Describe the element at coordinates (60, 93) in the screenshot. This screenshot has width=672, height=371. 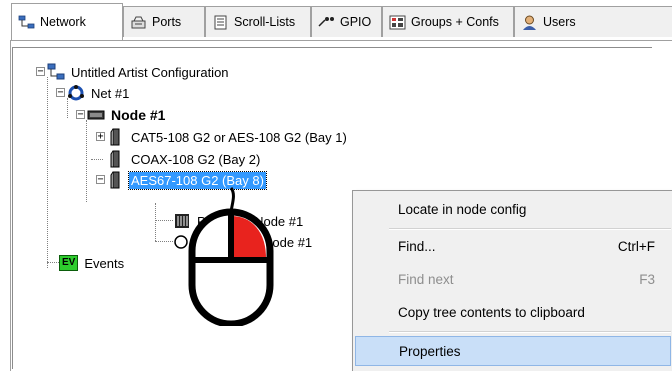
I see `collapse-toggle-net: −` at that location.